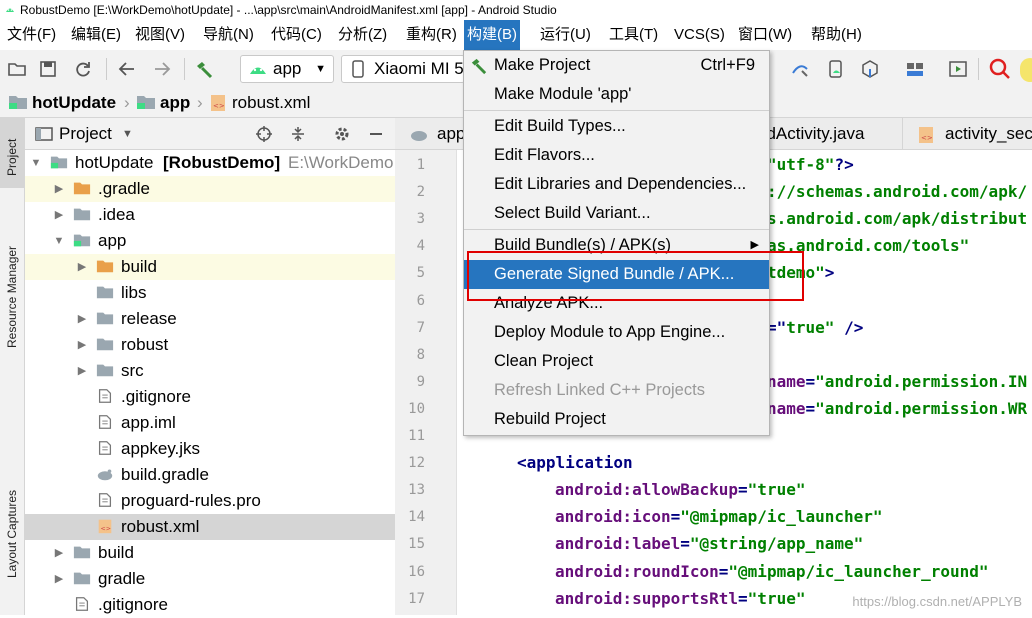  Describe the element at coordinates (897, 408) in the screenshot. I see `code-line: name="android.permission.WR` at that location.